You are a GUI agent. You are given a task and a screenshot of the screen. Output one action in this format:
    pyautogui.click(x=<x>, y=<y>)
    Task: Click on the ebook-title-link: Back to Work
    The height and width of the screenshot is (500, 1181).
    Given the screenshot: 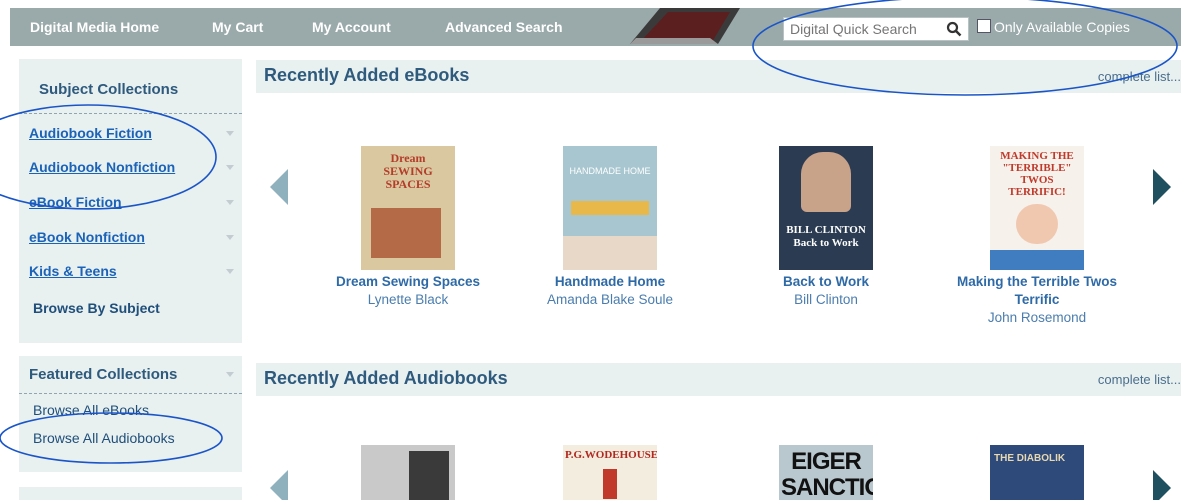 What is the action you would take?
    pyautogui.click(x=826, y=282)
    